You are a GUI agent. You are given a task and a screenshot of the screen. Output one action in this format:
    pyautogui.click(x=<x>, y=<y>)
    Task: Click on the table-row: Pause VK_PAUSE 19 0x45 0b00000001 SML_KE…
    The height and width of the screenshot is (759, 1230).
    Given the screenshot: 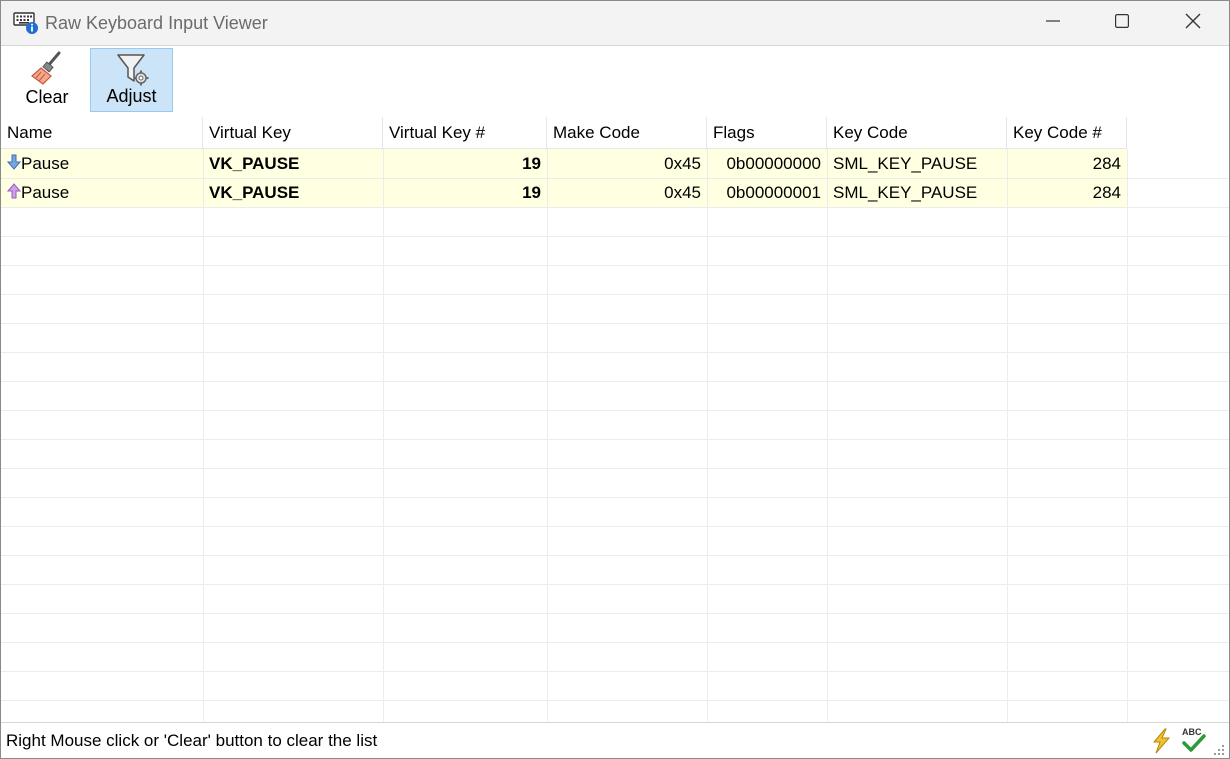 What is the action you would take?
    pyautogui.click(x=564, y=192)
    